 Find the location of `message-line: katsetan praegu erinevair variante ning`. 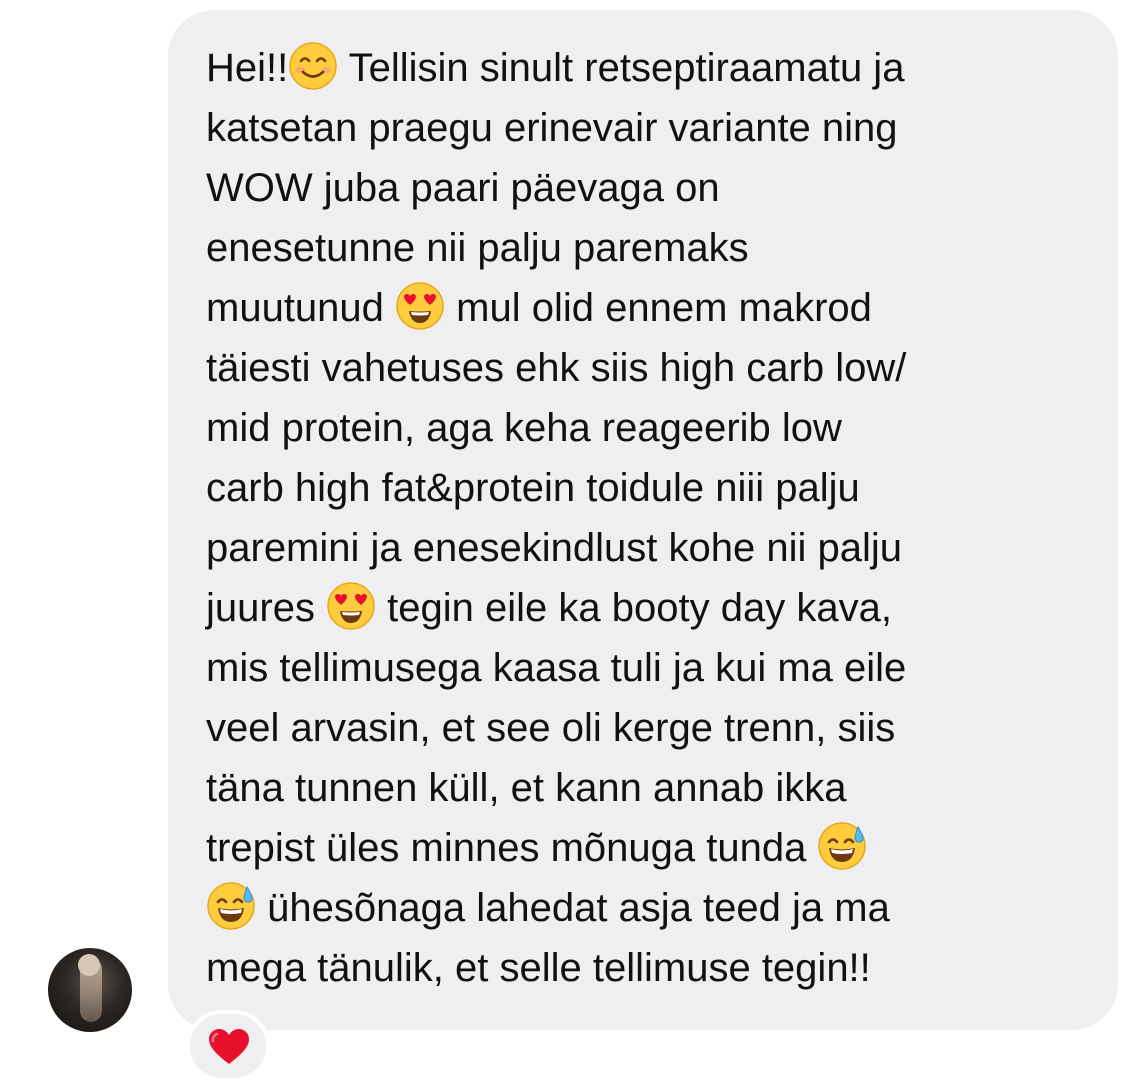

message-line: katsetan praegu erinevair variante ning is located at coordinates (552, 128).